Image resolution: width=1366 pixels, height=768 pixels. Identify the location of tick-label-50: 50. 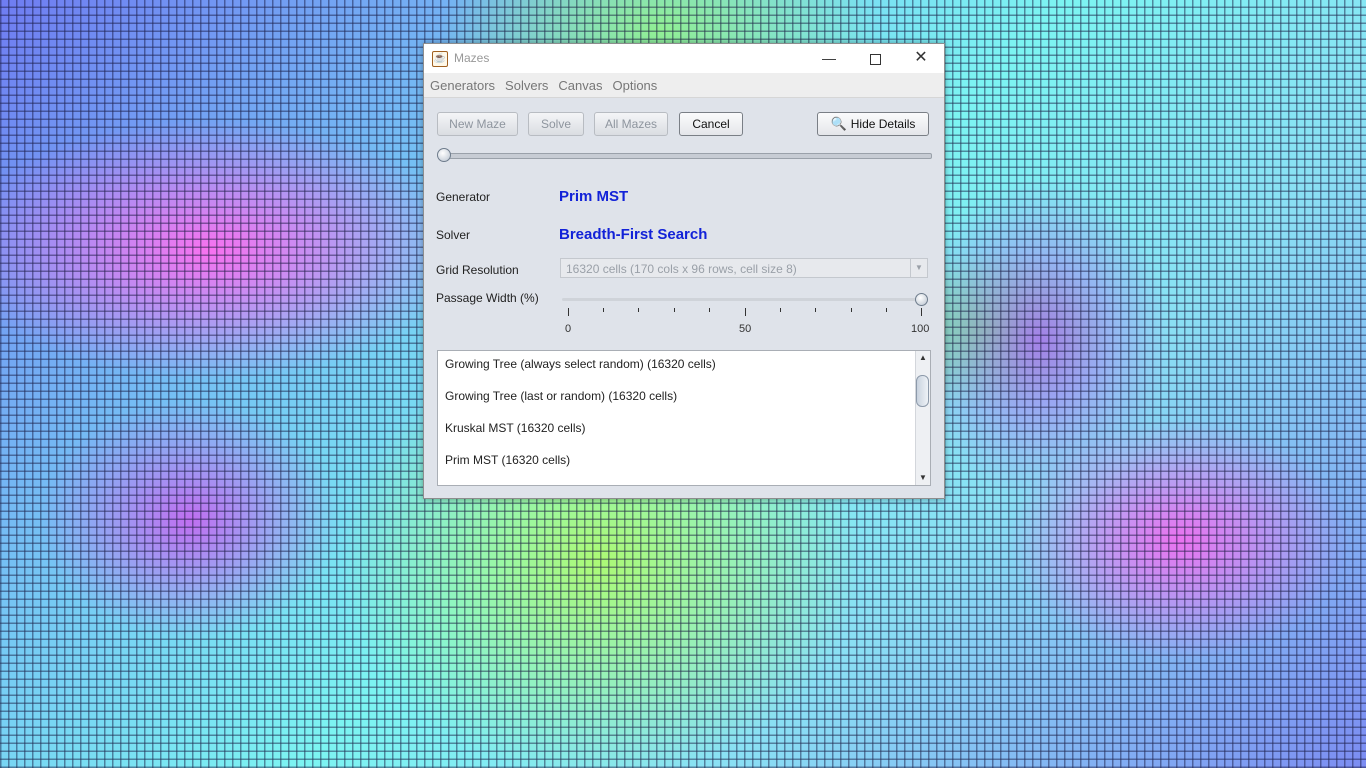
(745, 329).